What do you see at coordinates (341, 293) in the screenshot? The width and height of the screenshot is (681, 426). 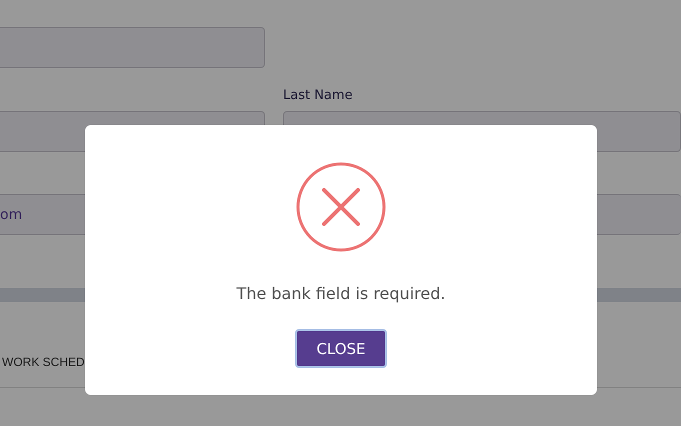 I see `error-message: The bank field is required.` at bounding box center [341, 293].